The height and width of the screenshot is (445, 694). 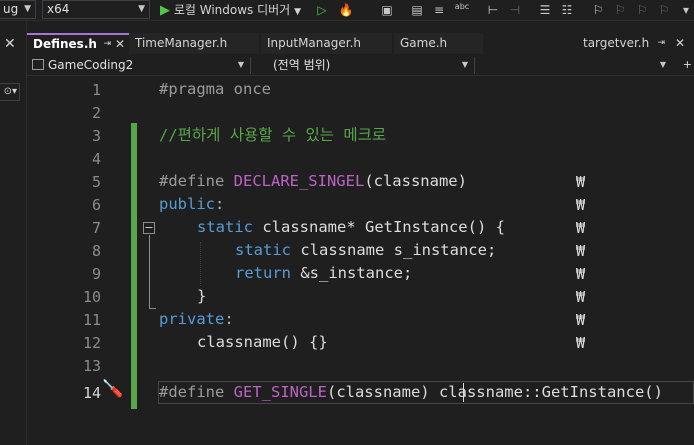 I want to click on uncomment-icon: ☷, so click(x=567, y=10).